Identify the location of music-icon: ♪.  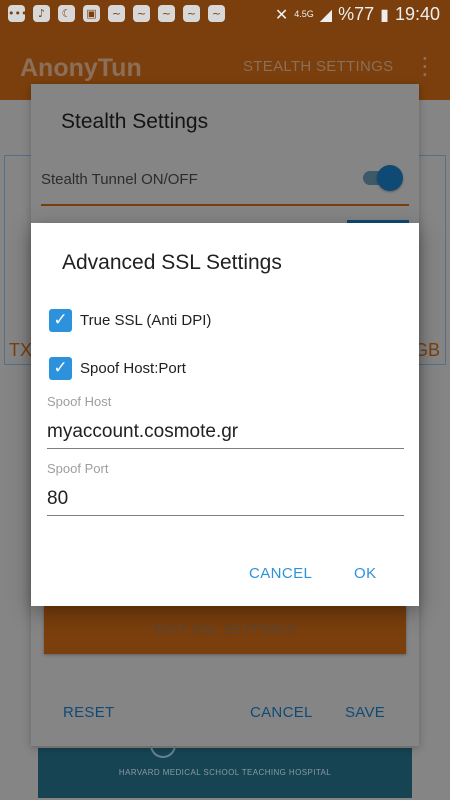
(41, 13).